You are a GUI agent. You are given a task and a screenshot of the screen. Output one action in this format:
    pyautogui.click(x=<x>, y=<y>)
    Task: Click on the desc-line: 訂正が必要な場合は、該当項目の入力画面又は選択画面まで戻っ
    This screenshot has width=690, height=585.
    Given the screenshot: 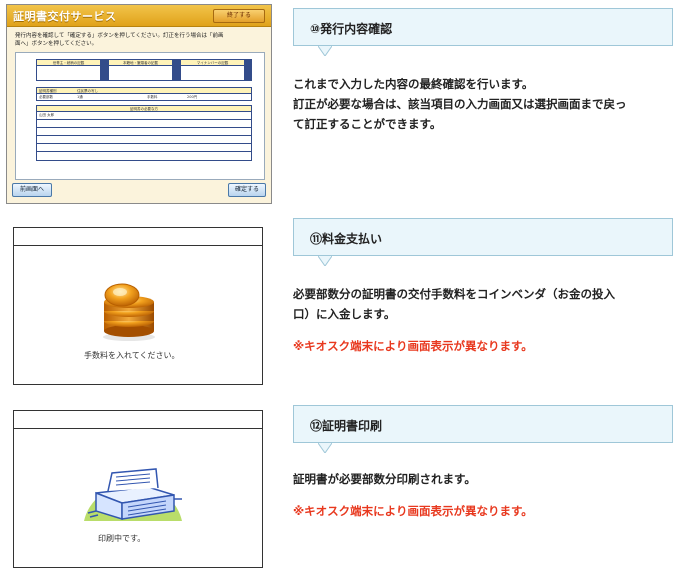 What is the action you would take?
    pyautogui.click(x=460, y=104)
    